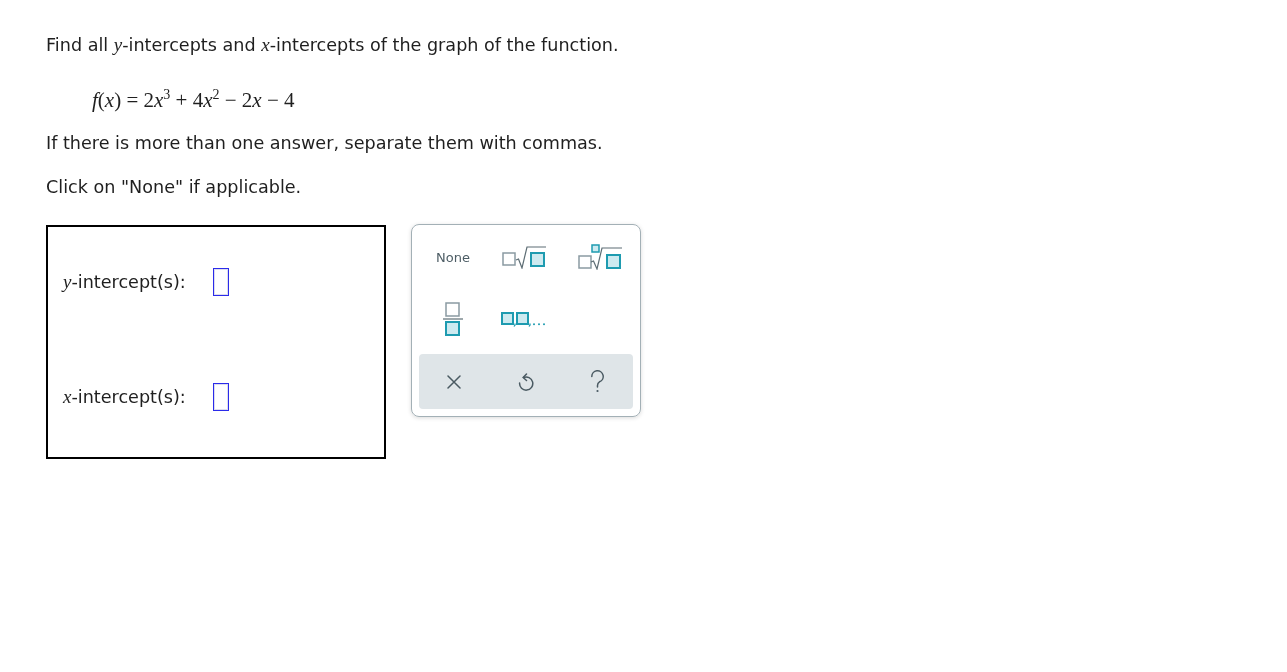 This screenshot has height=672, width=1287. What do you see at coordinates (524, 319) in the screenshot?
I see `list-icon` at bounding box center [524, 319].